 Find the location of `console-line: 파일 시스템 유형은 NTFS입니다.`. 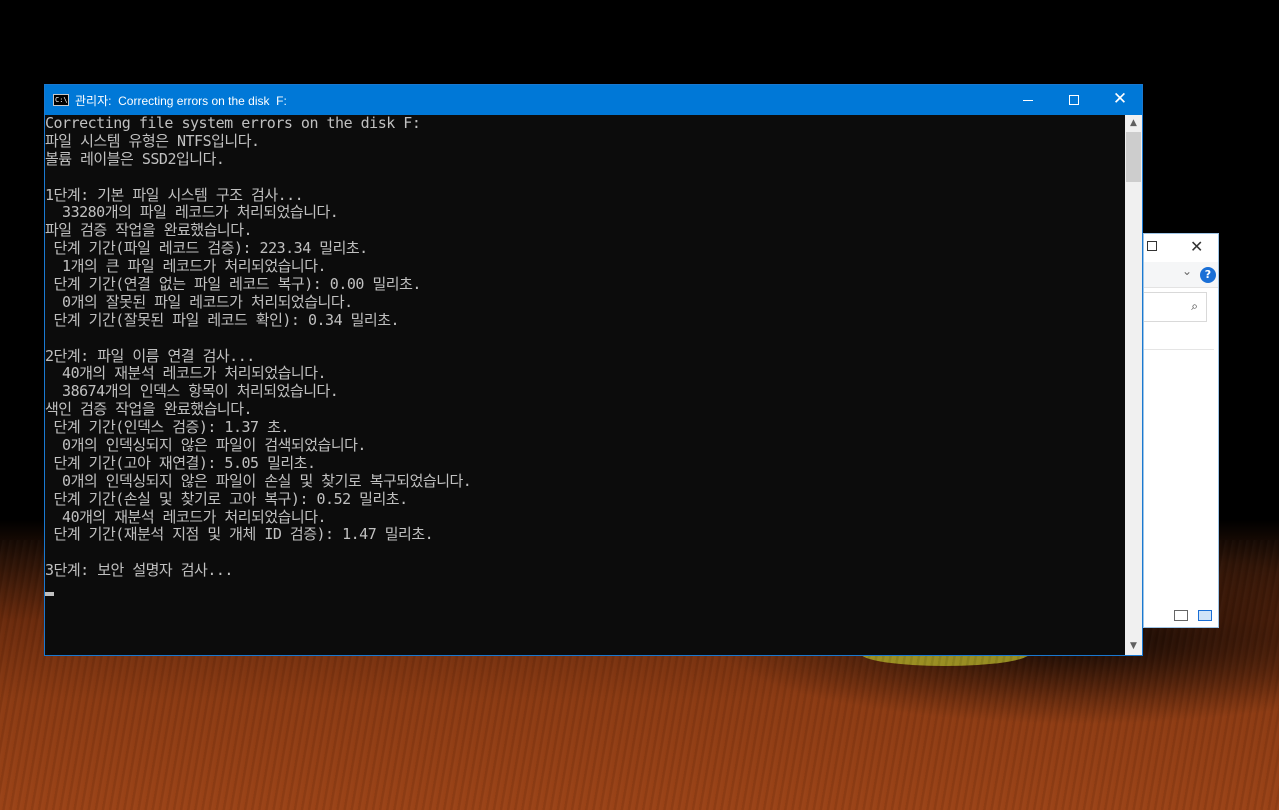

console-line: 파일 시스템 유형은 NTFS입니다. is located at coordinates (152, 140).